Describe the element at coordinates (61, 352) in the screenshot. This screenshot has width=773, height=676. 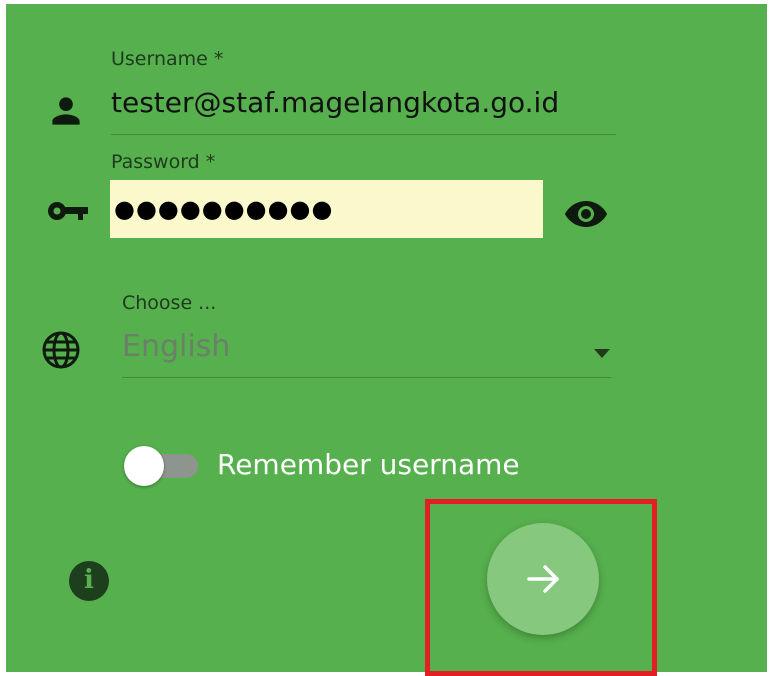
I see `globe-icon` at that location.